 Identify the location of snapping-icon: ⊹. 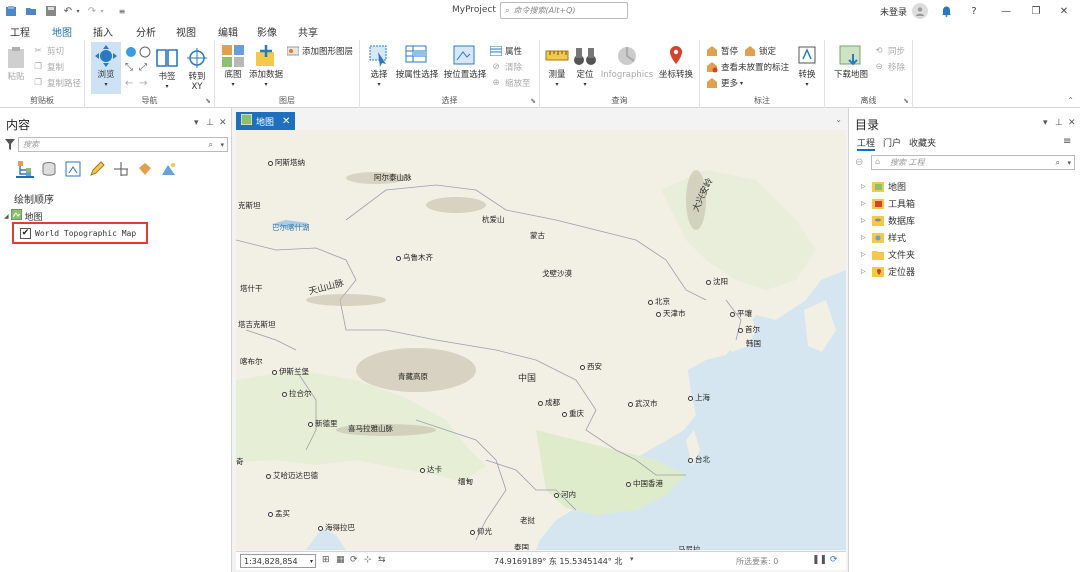
(368, 560).